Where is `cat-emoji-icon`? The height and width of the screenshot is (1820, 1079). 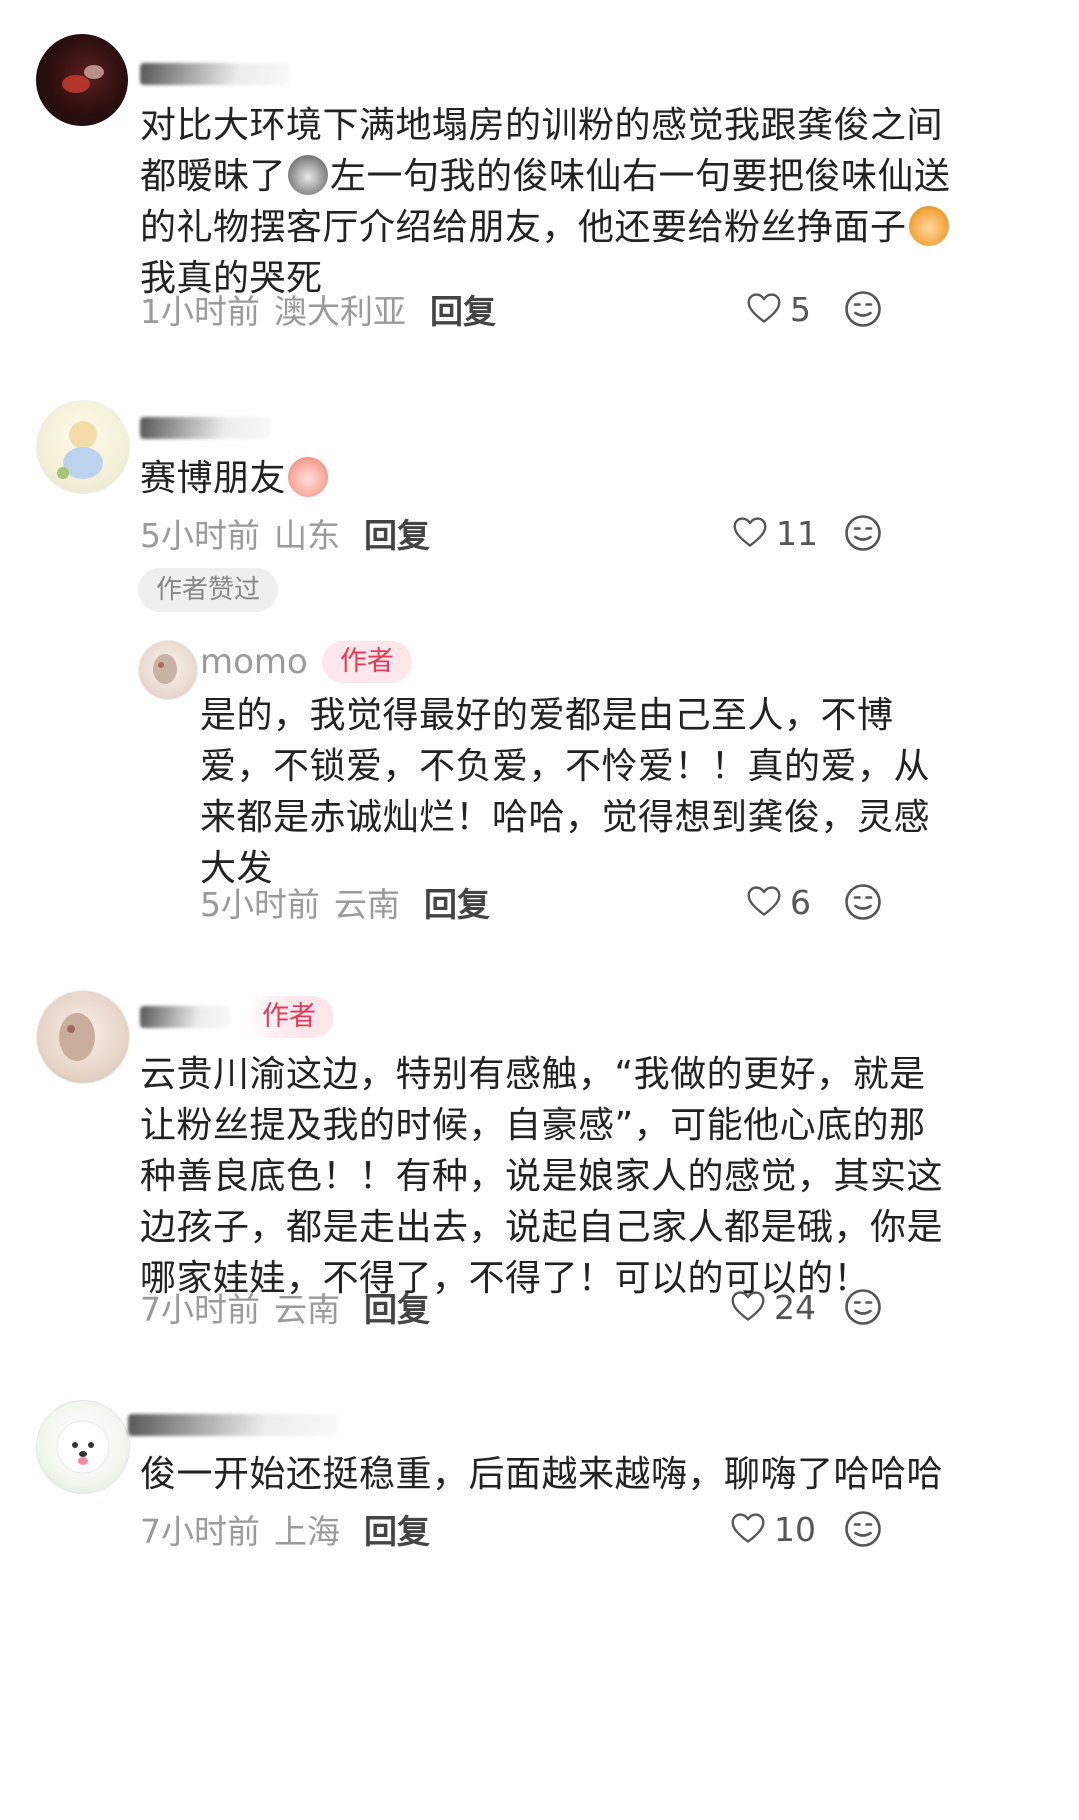 cat-emoji-icon is located at coordinates (308, 175).